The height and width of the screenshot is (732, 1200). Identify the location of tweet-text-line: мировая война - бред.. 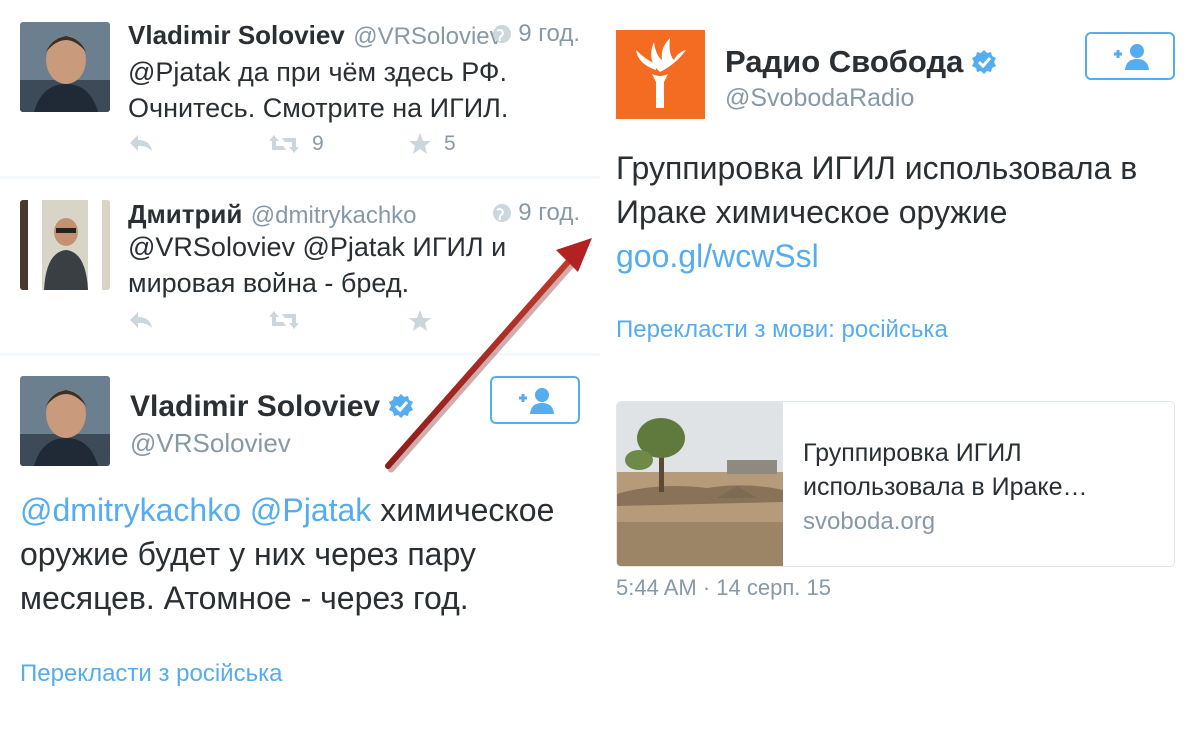
(269, 283).